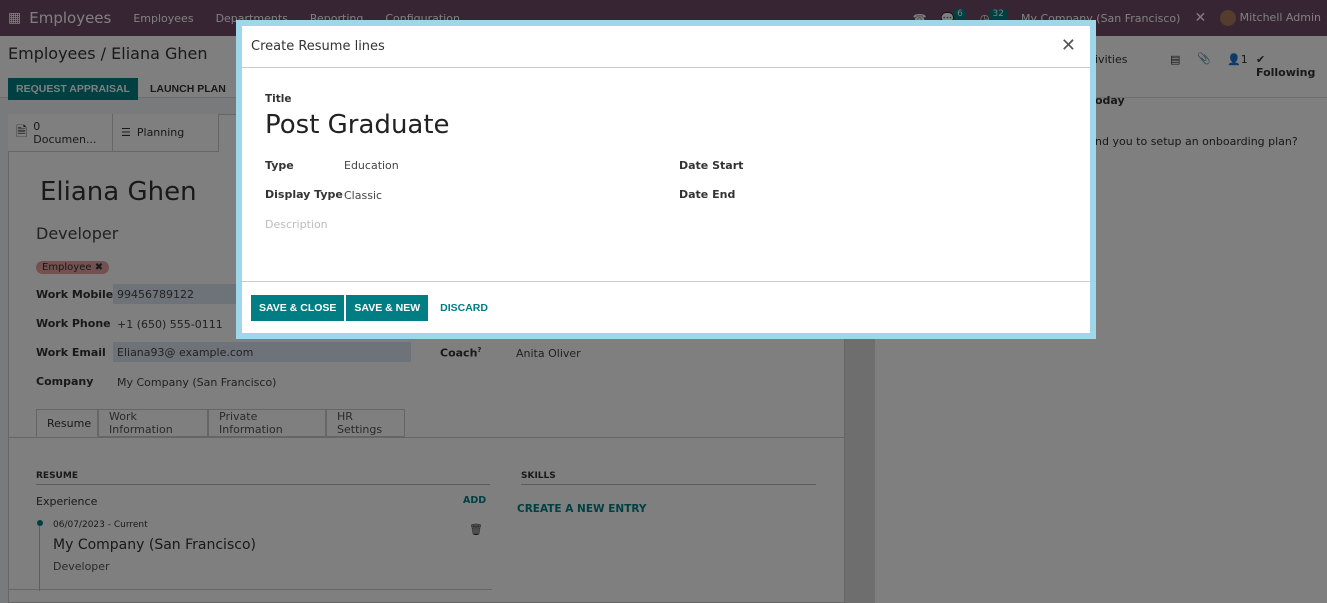 The image size is (1327, 603). What do you see at coordinates (912, 193) in the screenshot?
I see `date-end-input` at bounding box center [912, 193].